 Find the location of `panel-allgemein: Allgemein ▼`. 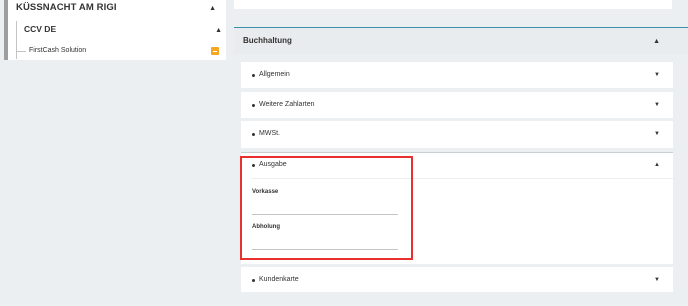

panel-allgemein: Allgemein ▼ is located at coordinates (457, 75).